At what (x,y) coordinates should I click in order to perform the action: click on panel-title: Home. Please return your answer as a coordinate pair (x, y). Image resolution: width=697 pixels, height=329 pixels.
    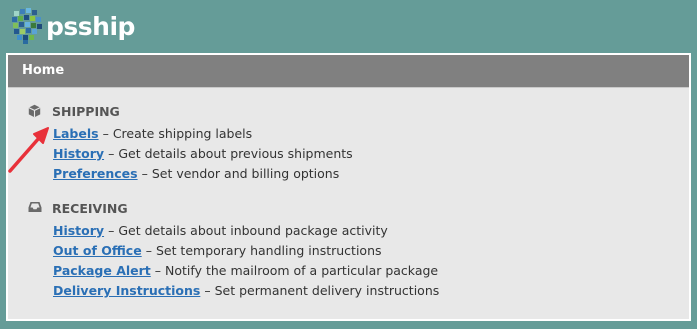
    Looking at the image, I should click on (348, 71).